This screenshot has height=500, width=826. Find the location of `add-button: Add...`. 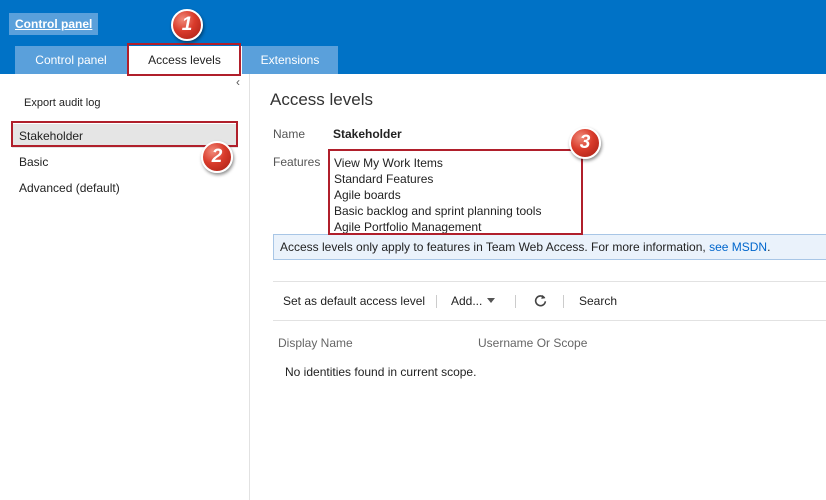

add-button: Add... is located at coordinates (473, 301).